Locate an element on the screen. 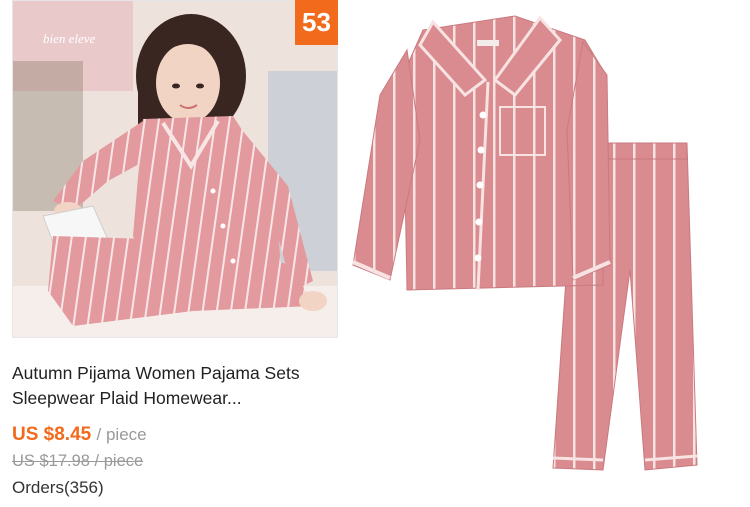 The height and width of the screenshot is (507, 750). discount-badge: 53 is located at coordinates (316, 22).